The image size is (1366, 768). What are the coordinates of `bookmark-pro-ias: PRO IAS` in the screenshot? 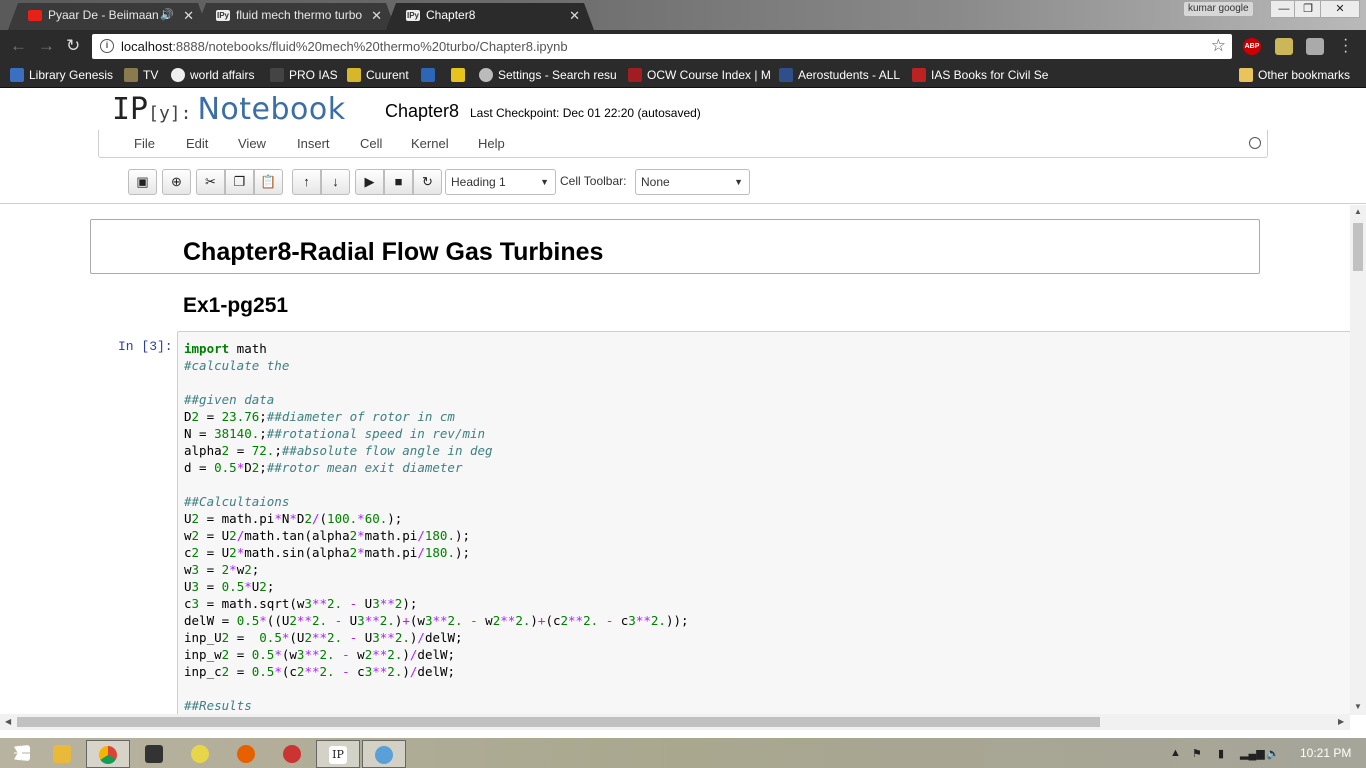 It's located at (305, 75).